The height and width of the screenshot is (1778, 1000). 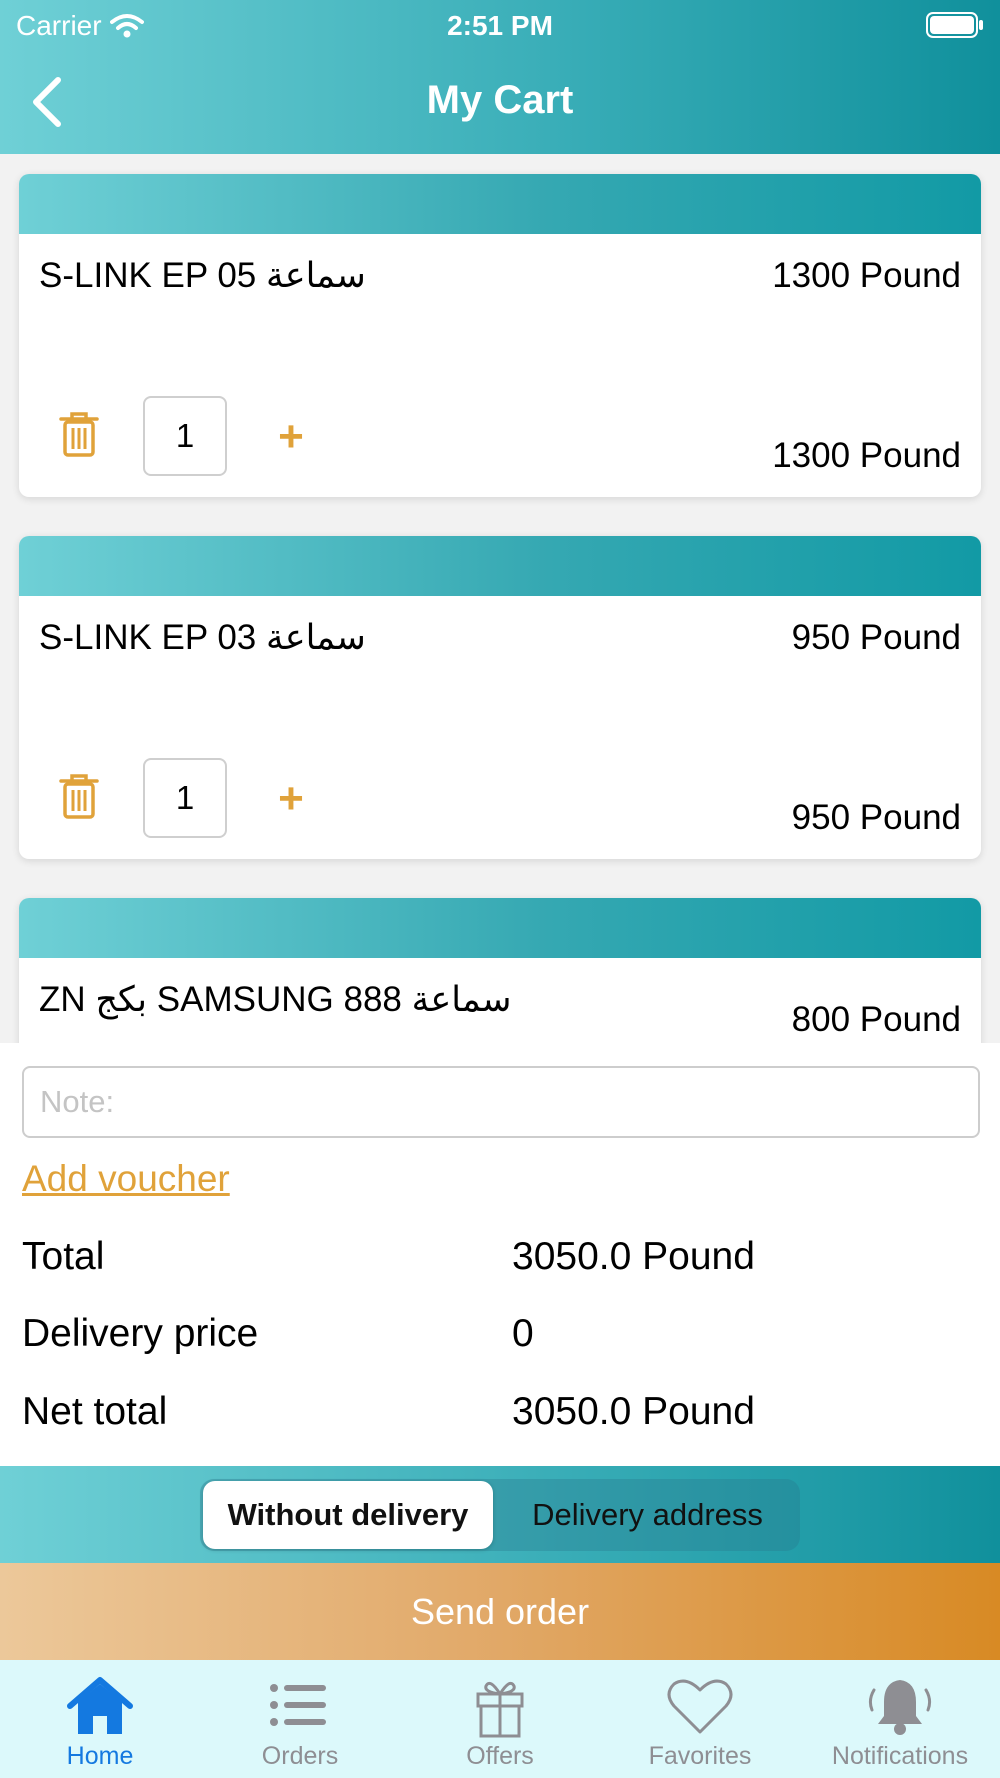 I want to click on delivery-price-value: 0, so click(x=523, y=1333).